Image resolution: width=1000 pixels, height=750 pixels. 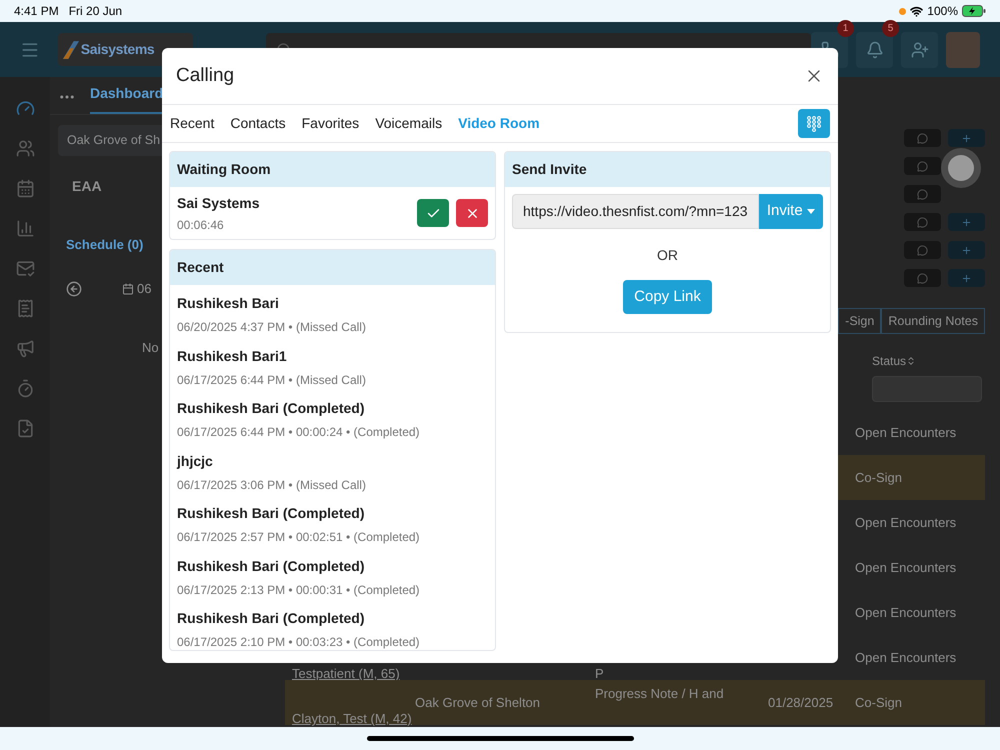 I want to click on organization-label: EAA, so click(x=87, y=186).